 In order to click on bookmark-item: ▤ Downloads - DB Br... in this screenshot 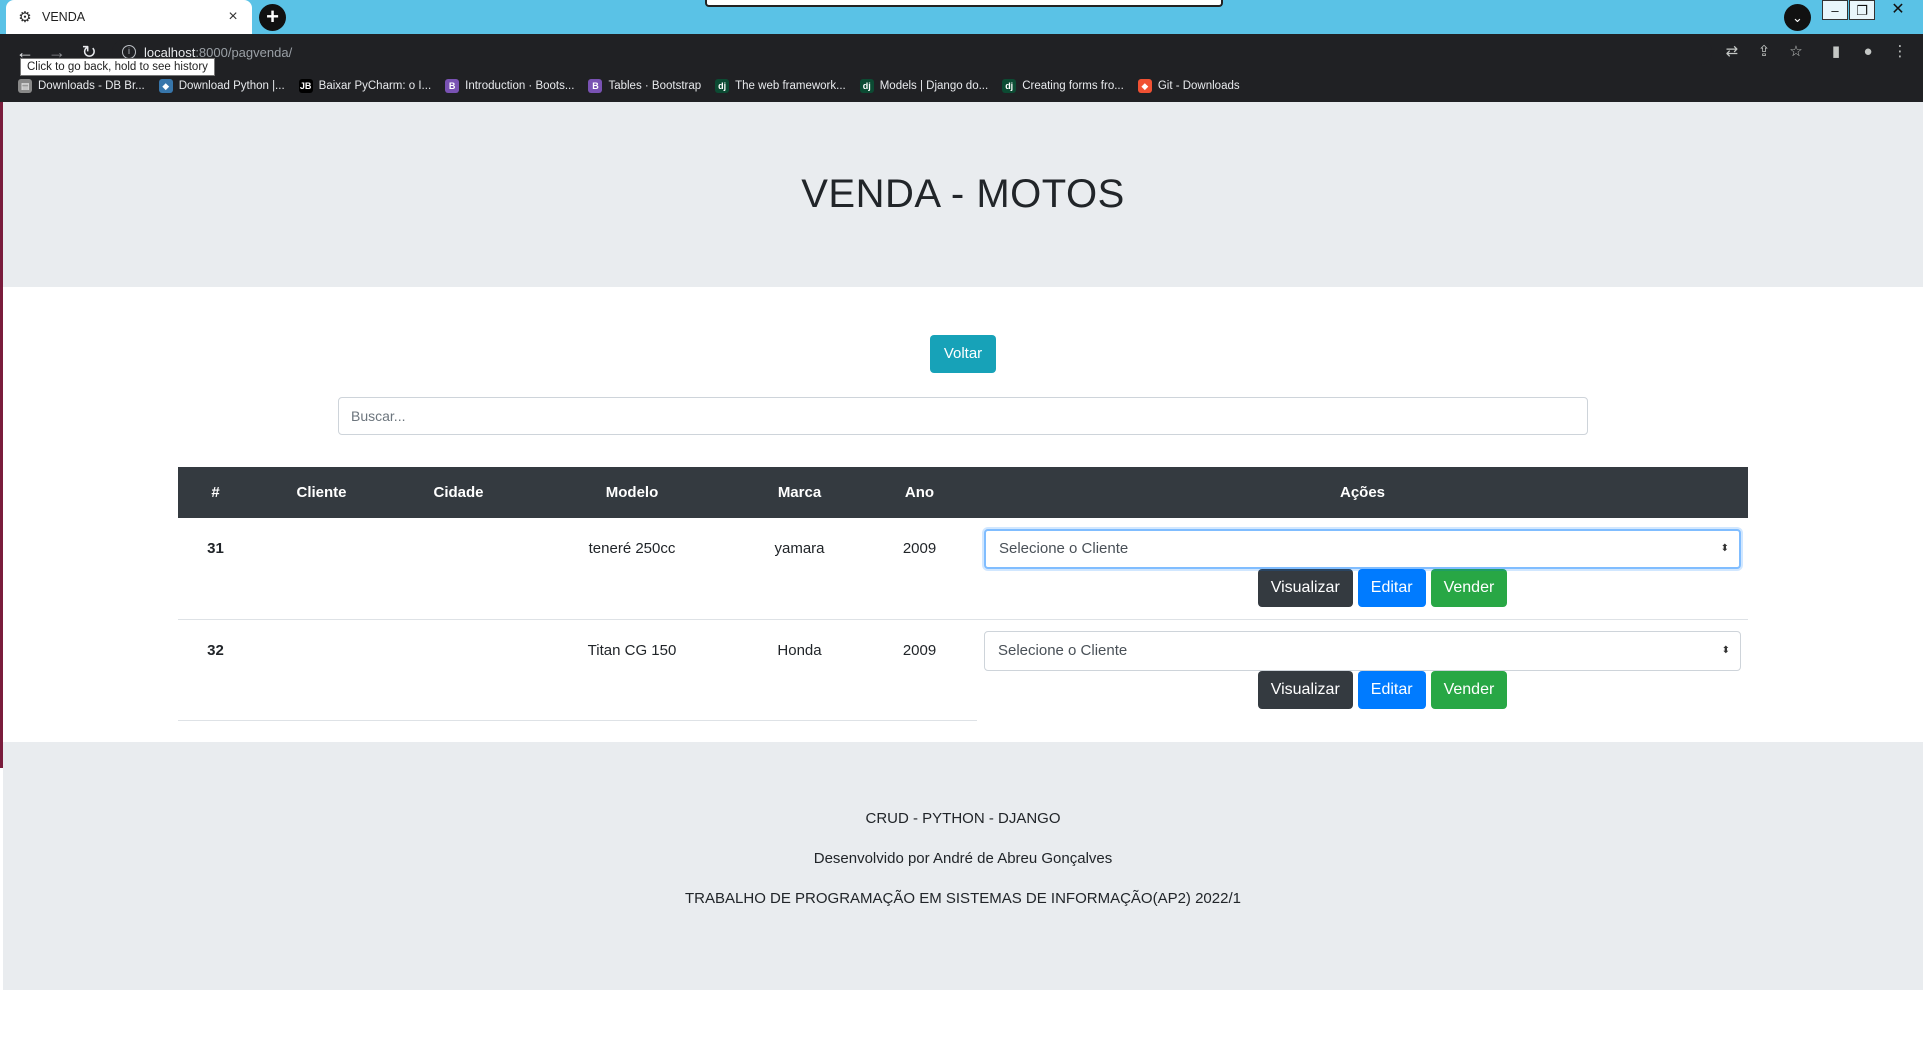, I will do `click(81, 86)`.